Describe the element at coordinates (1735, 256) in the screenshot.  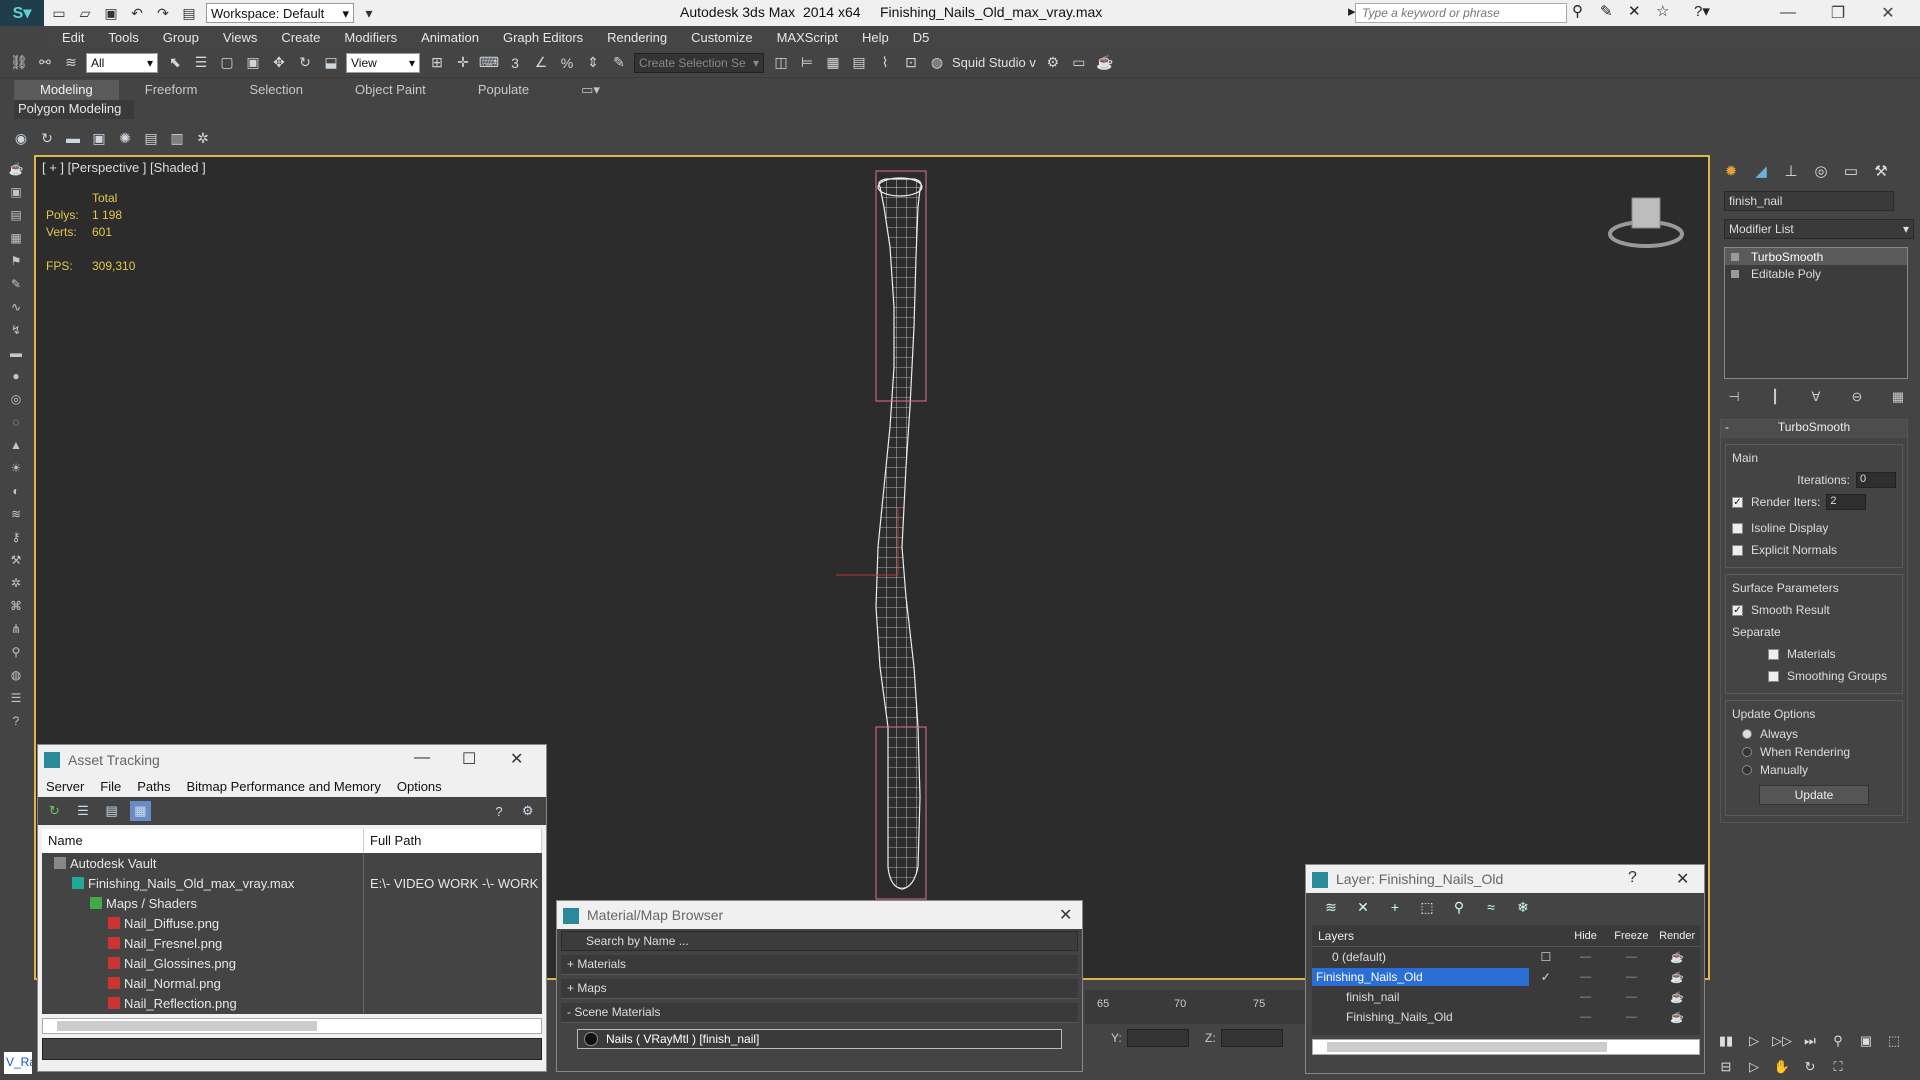
I see `light-bulb-icon` at that location.